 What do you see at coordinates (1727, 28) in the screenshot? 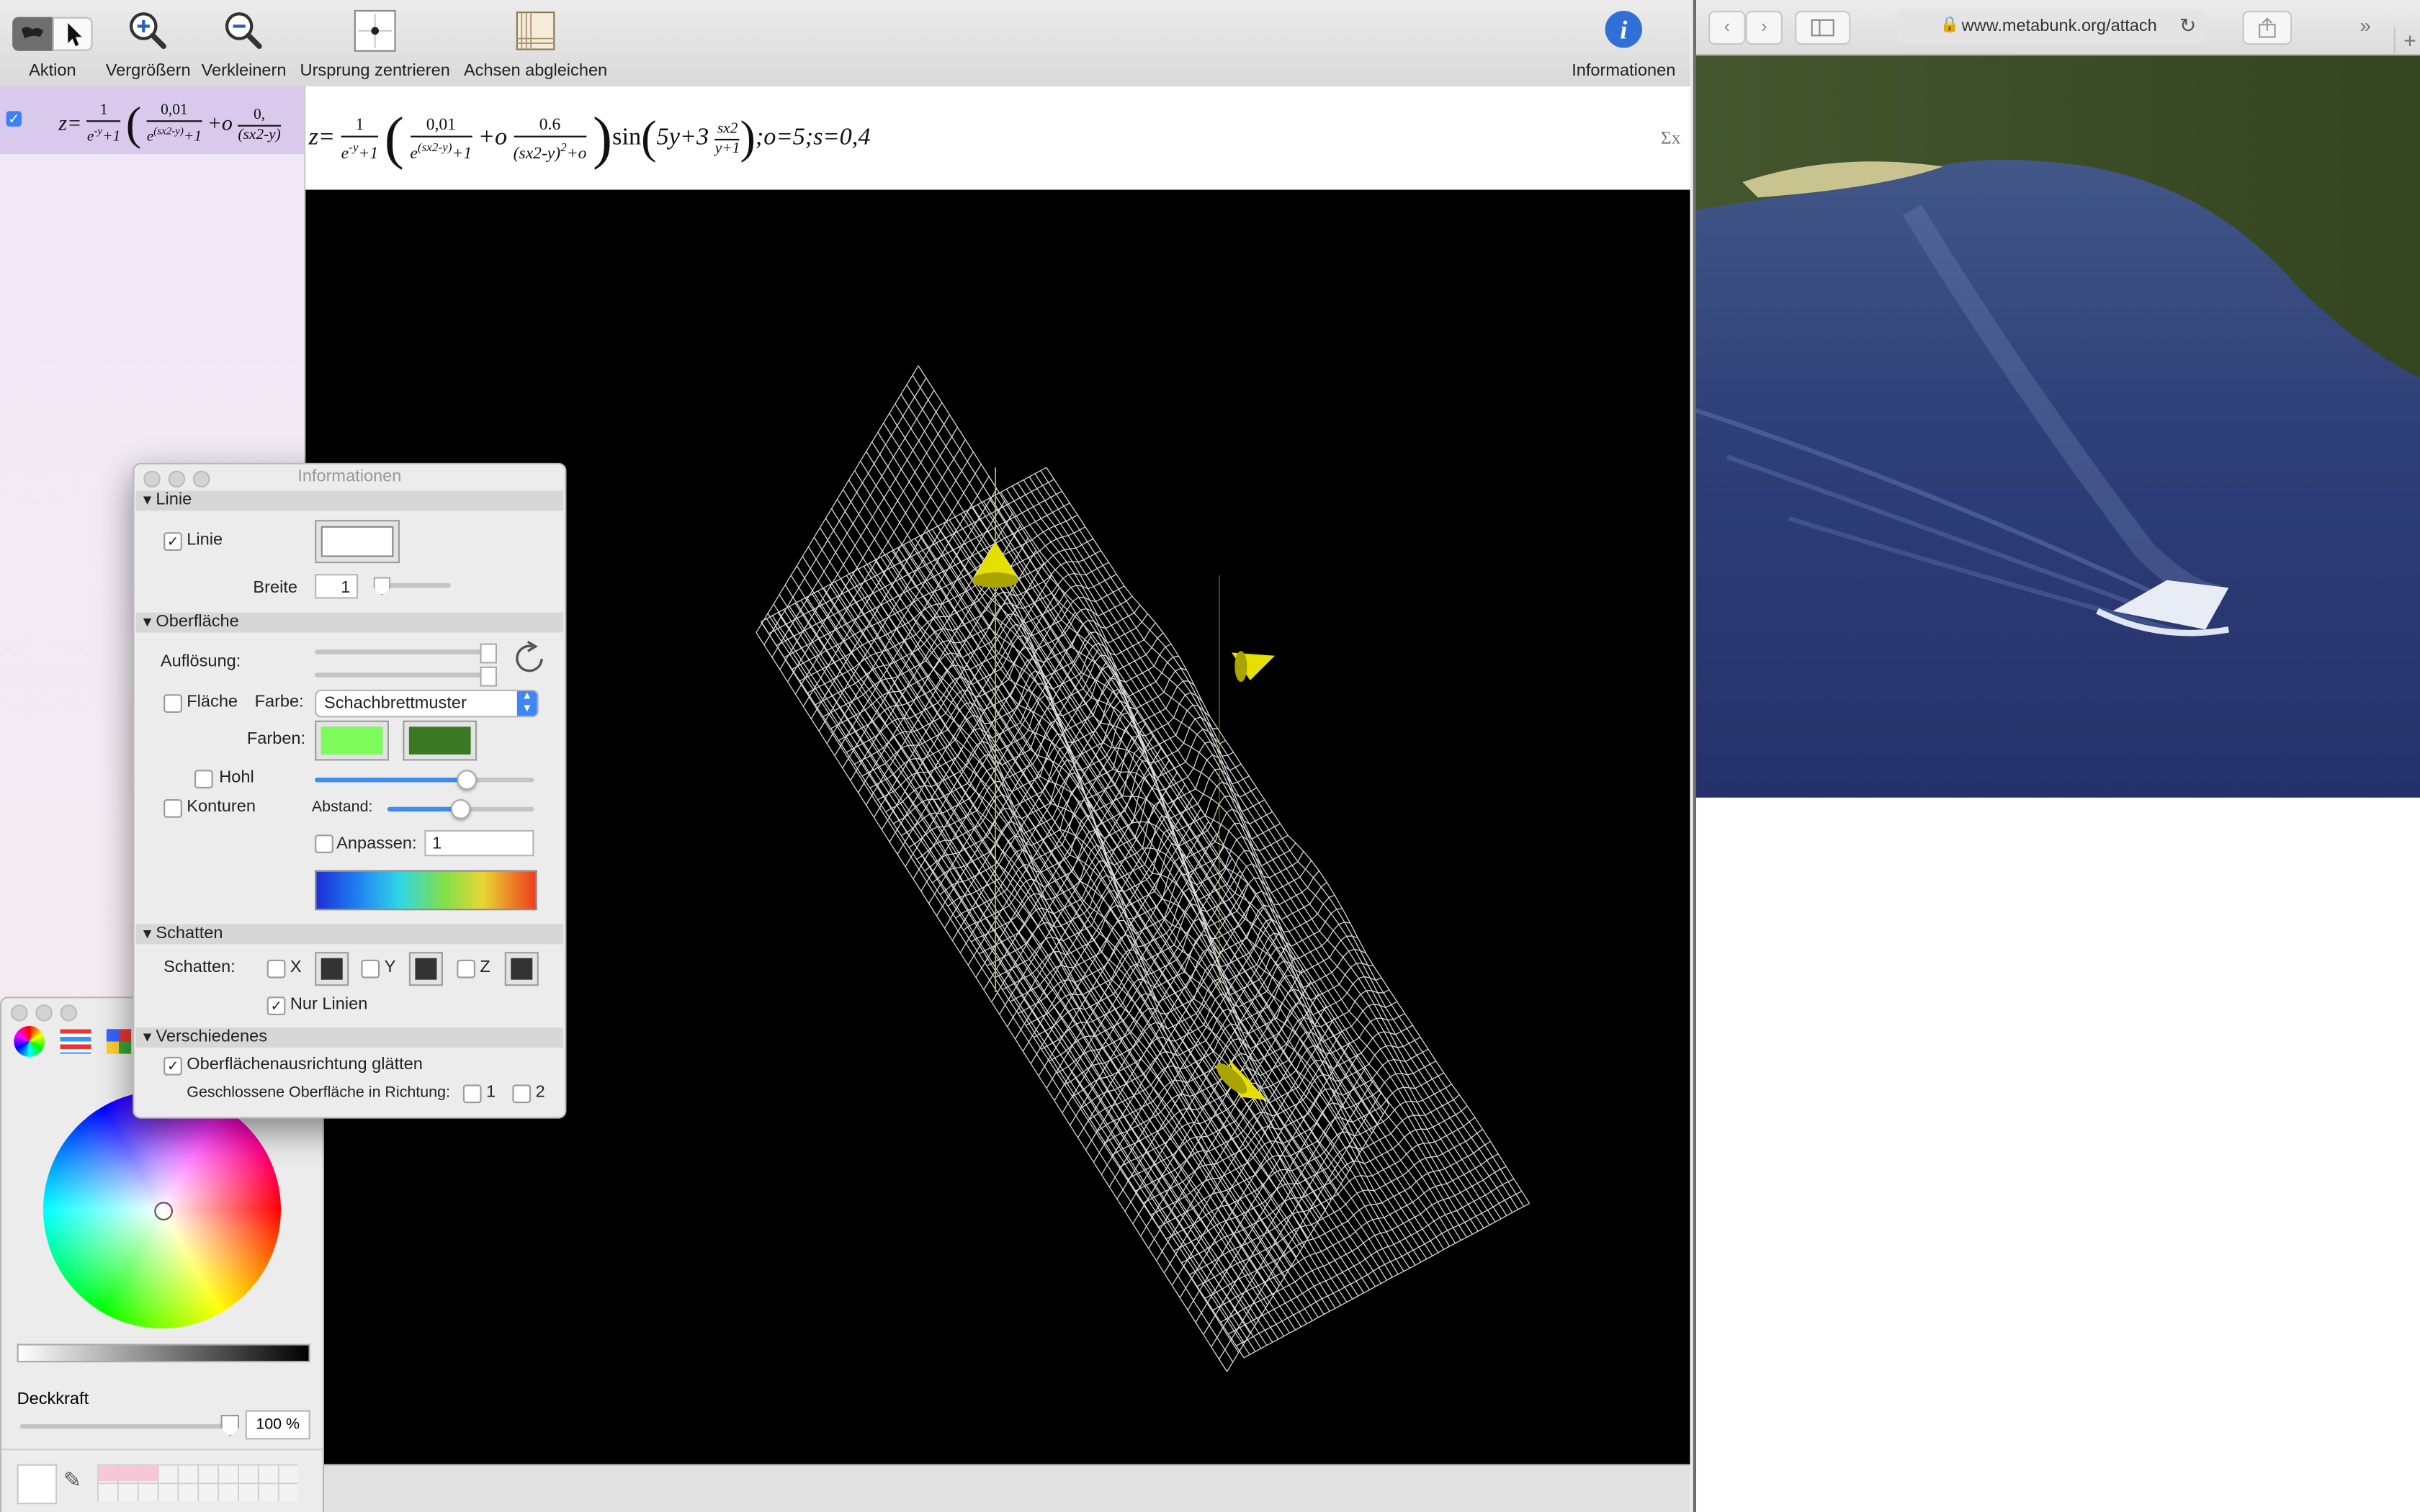
I see `back-button: ‹` at bounding box center [1727, 28].